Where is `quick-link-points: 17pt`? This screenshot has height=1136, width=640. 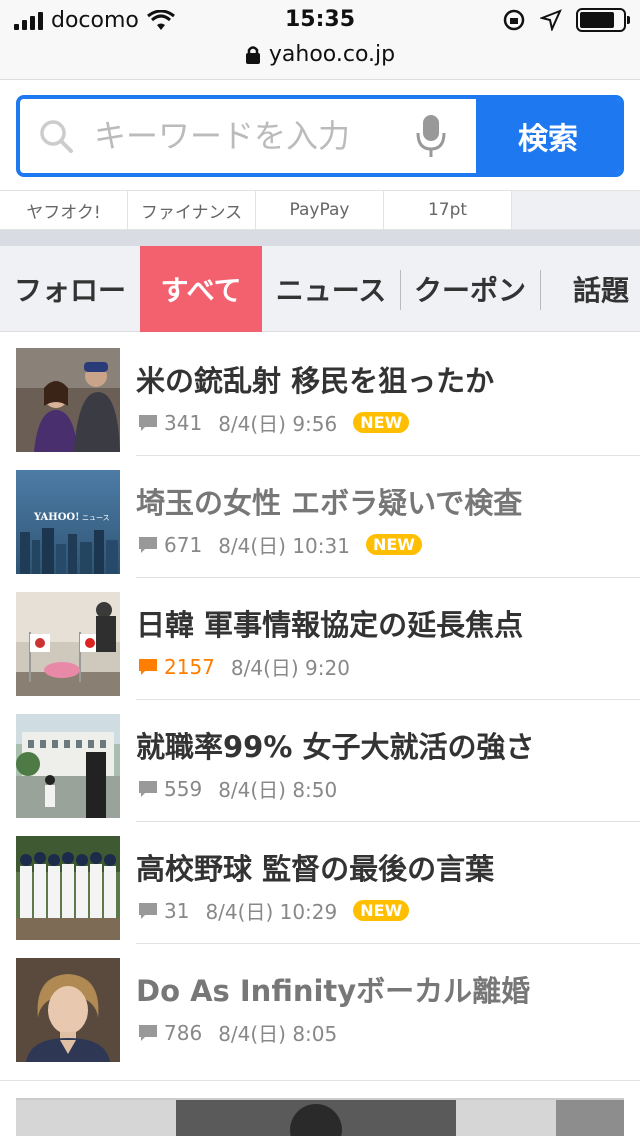
quick-link-points: 17pt is located at coordinates (448, 210).